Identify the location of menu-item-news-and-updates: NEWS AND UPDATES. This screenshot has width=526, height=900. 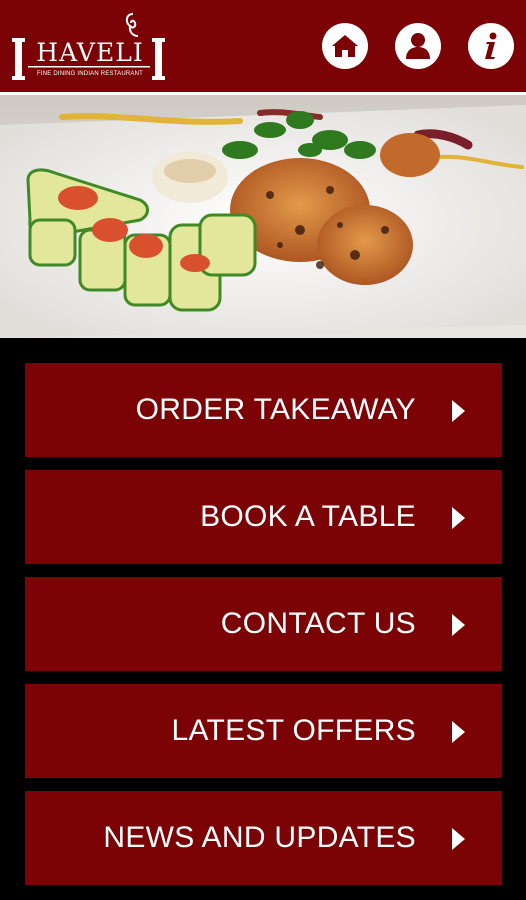
(263, 838).